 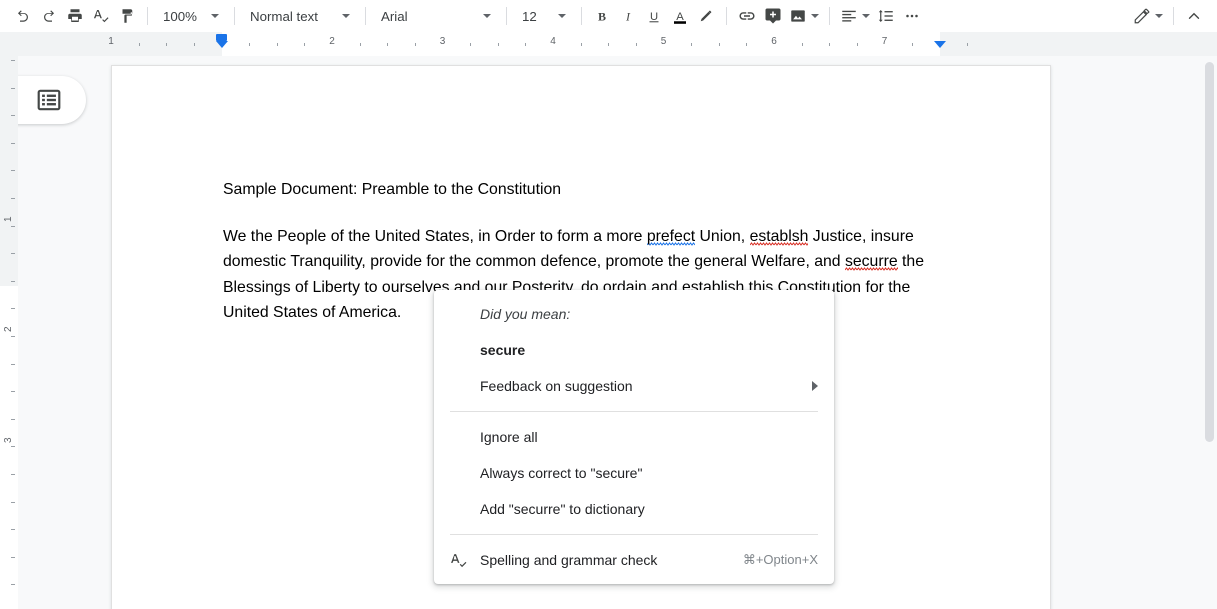 I want to click on right-indent-marker, so click(x=940, y=44).